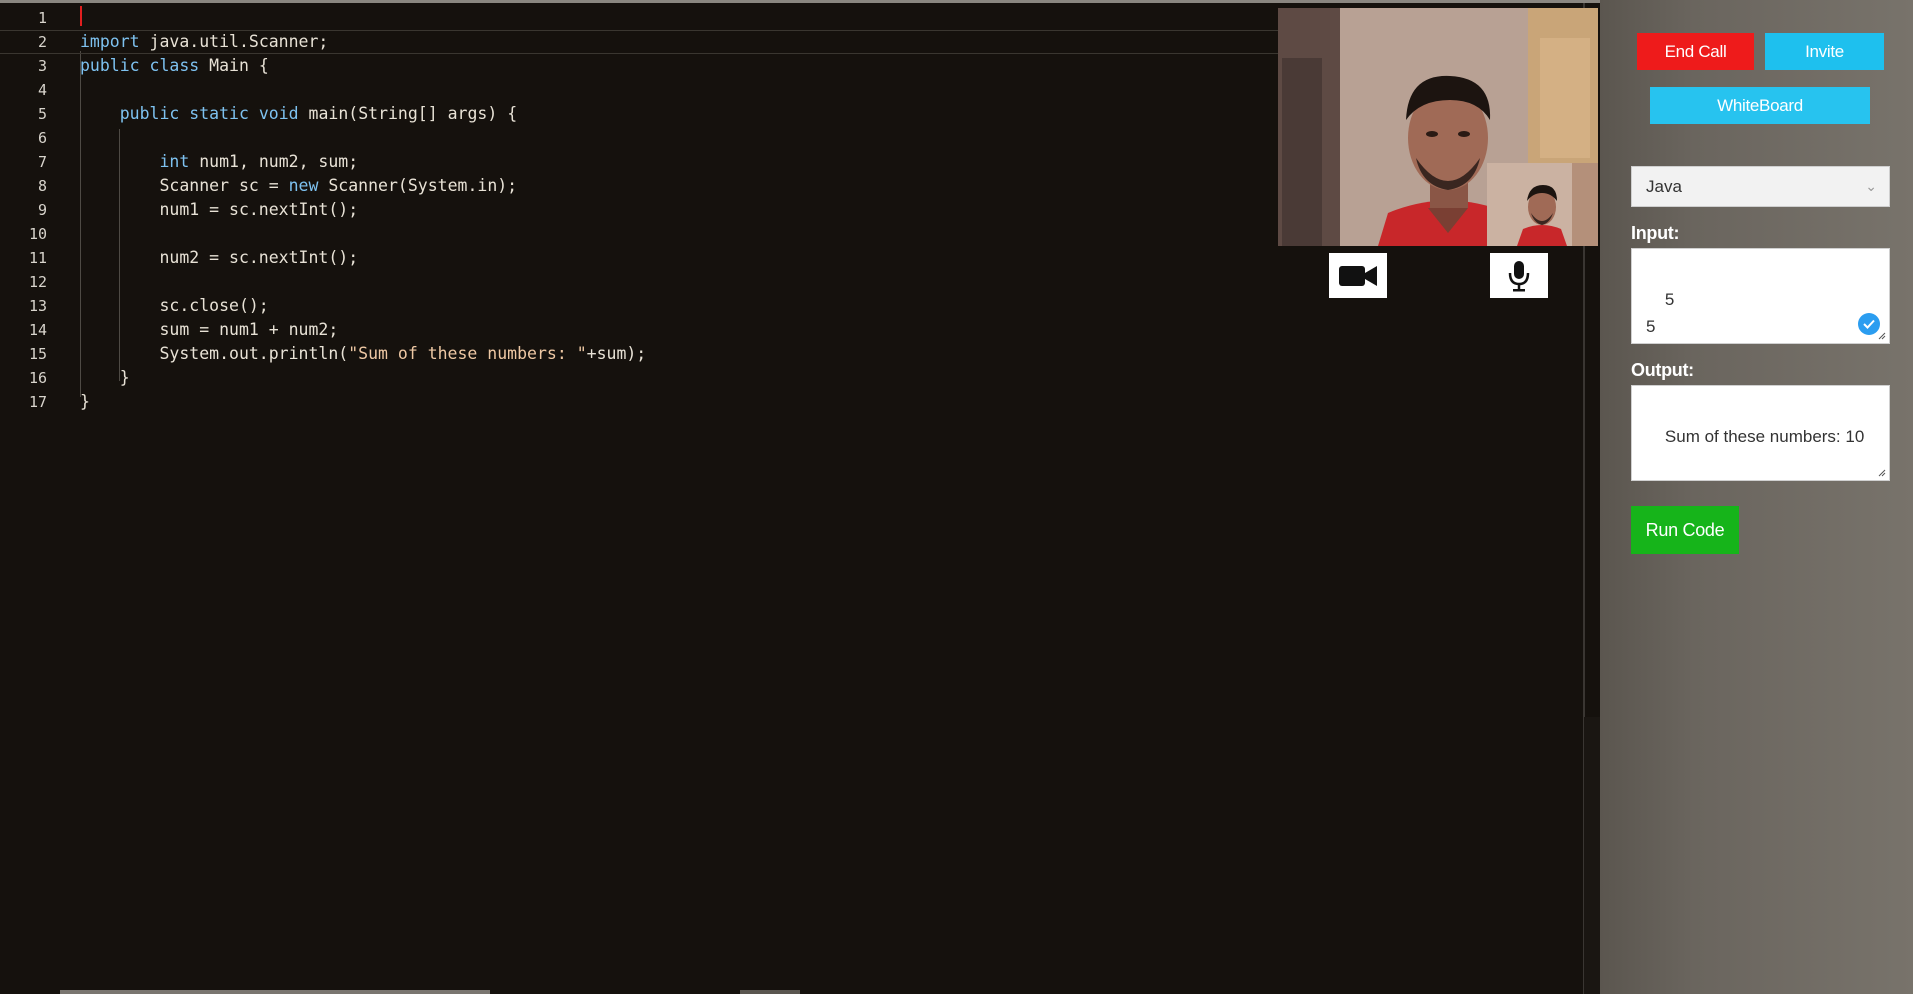 Image resolution: width=1913 pixels, height=994 pixels. I want to click on editor-horizontal-scrollbar-marker, so click(770, 992).